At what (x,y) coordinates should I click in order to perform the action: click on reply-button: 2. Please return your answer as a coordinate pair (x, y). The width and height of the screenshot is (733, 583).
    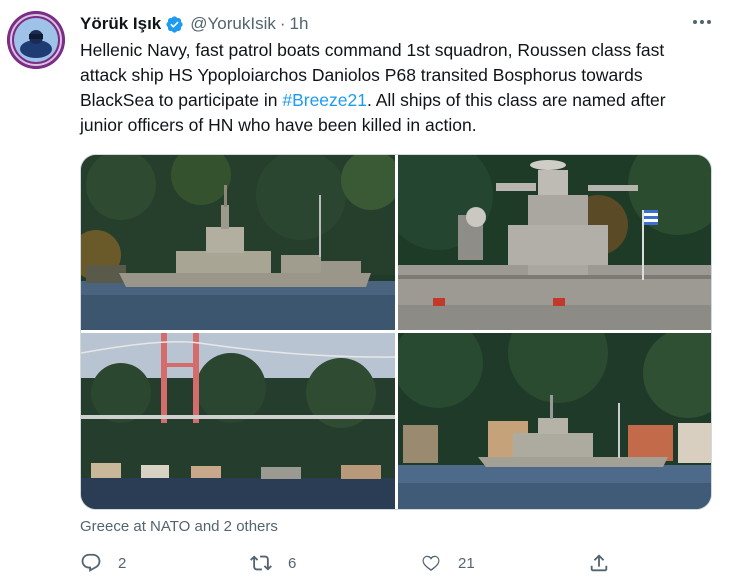
    Looking at the image, I should click on (103, 563).